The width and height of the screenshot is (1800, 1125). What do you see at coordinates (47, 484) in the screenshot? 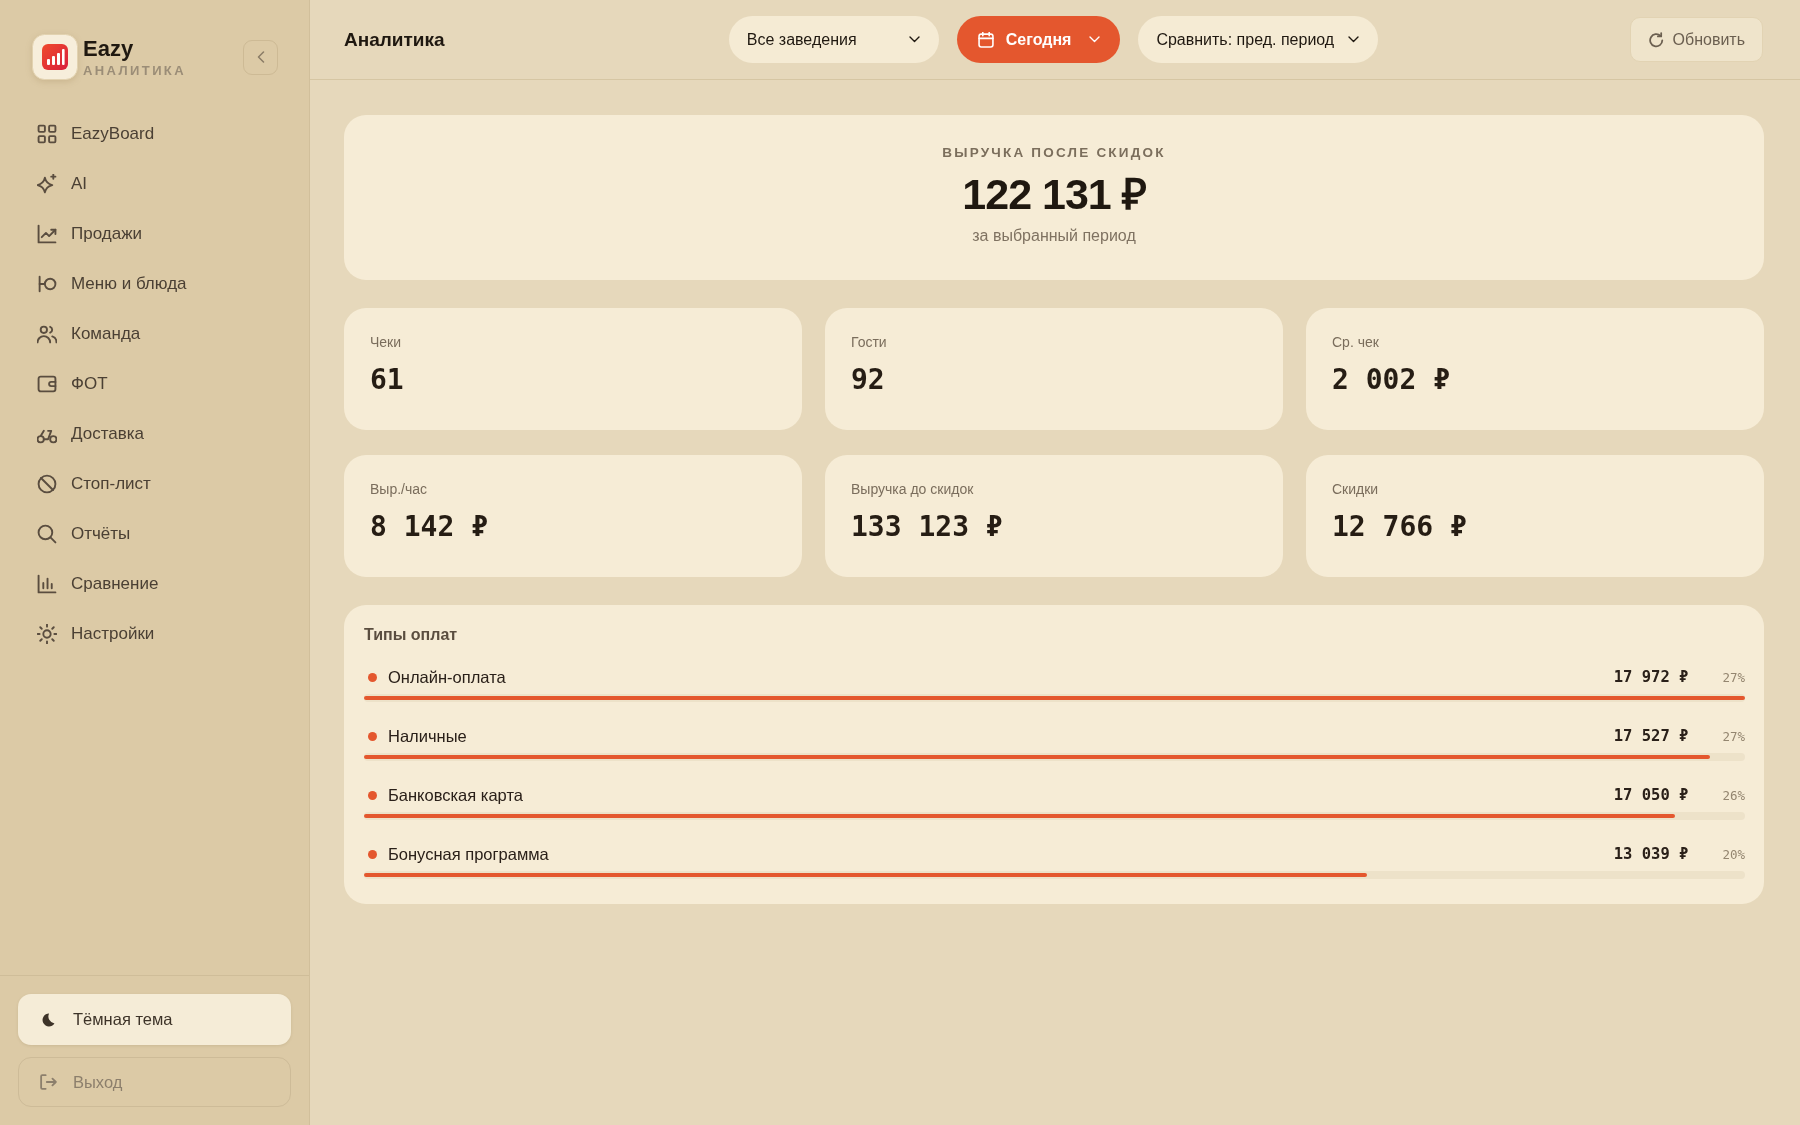
I see `ban-icon` at bounding box center [47, 484].